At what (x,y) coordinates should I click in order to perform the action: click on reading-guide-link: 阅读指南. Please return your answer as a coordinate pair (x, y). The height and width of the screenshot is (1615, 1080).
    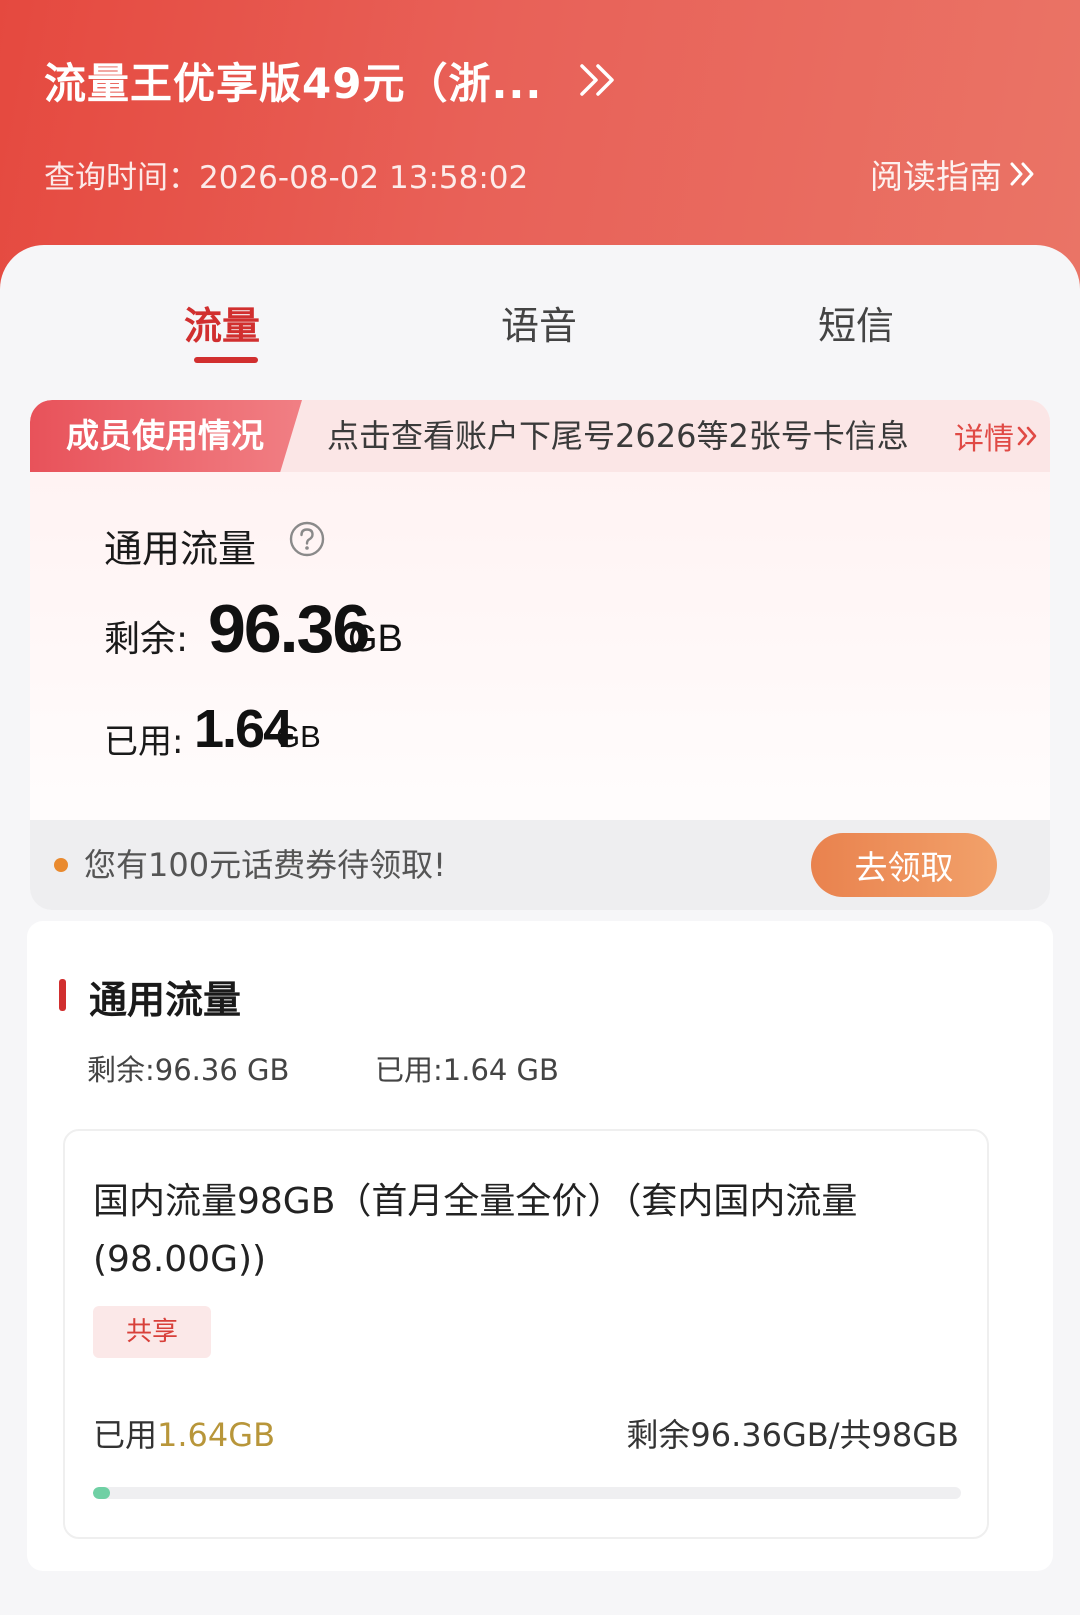
    Looking at the image, I should click on (954, 174).